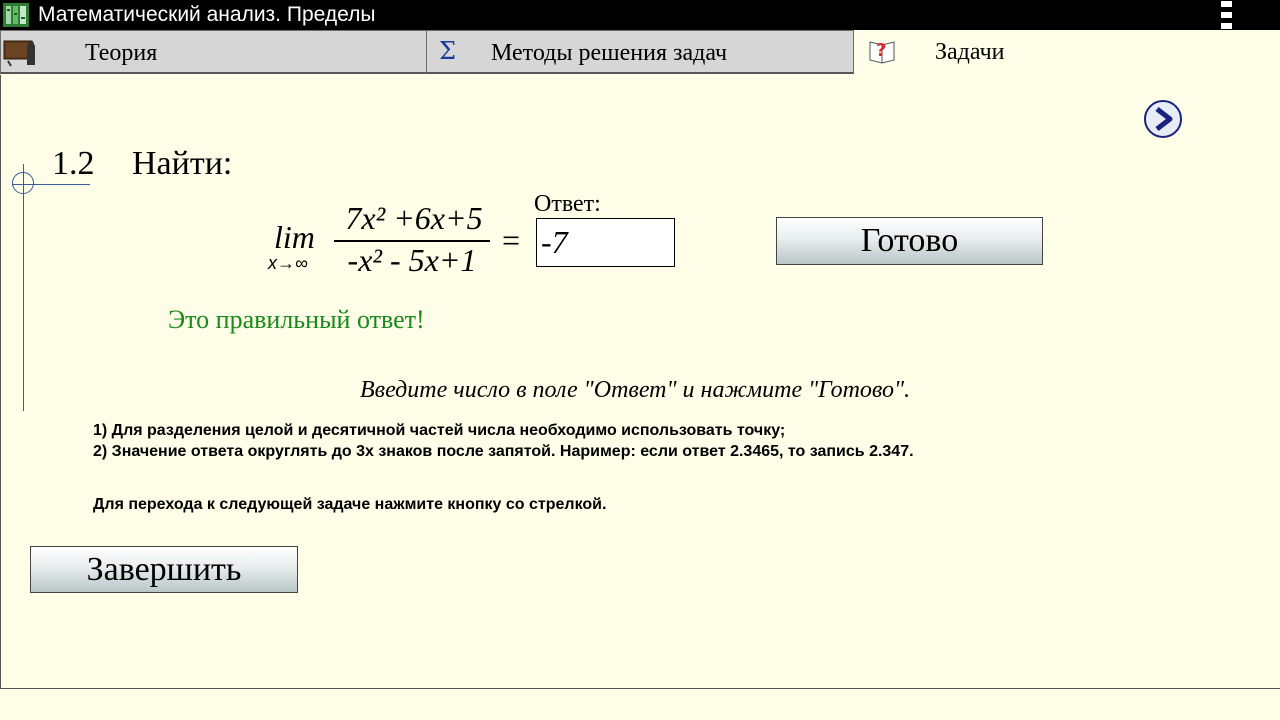 The height and width of the screenshot is (720, 1280). I want to click on fraction-numerator: 7x² +6x+5, so click(414, 218).